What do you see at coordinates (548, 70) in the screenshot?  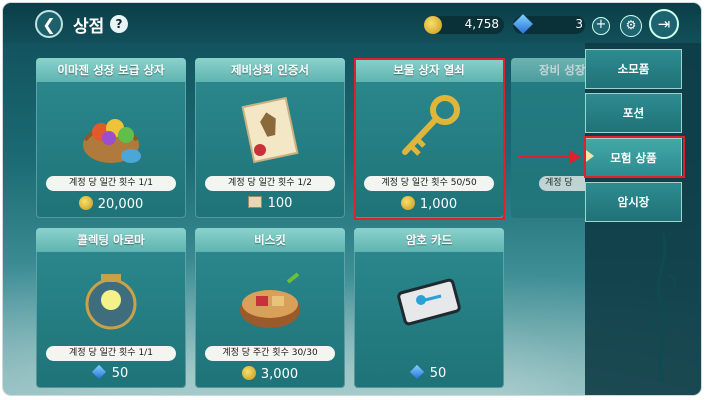 I see `item-name: 장비 성장` at bounding box center [548, 70].